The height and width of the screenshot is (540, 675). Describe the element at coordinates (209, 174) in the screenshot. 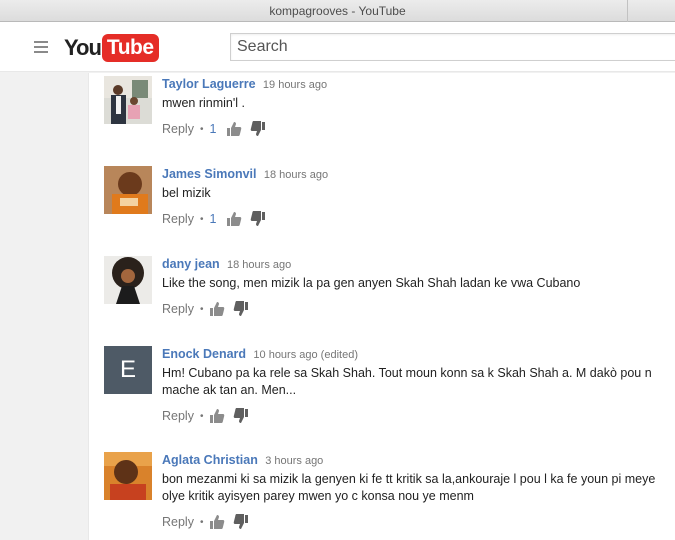

I see `comment-author: James Simonvil` at that location.